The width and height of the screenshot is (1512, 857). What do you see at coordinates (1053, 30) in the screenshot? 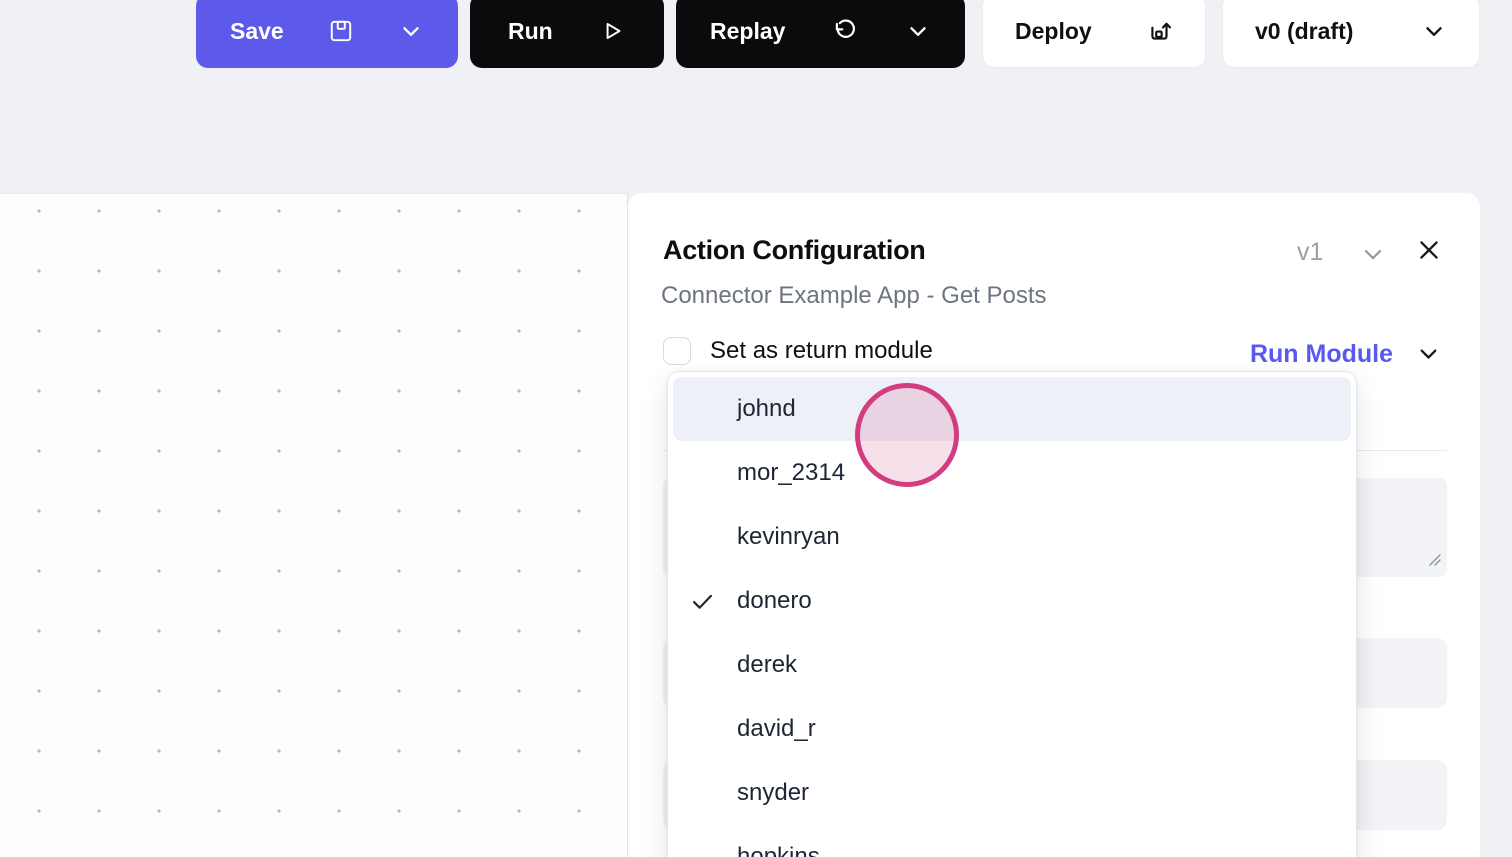
I see `deploy-button-label: Deploy` at bounding box center [1053, 30].